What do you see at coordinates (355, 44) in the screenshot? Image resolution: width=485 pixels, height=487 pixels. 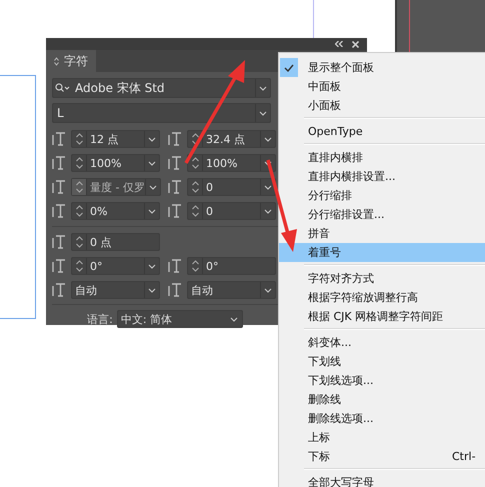 I see `close-icon` at bounding box center [355, 44].